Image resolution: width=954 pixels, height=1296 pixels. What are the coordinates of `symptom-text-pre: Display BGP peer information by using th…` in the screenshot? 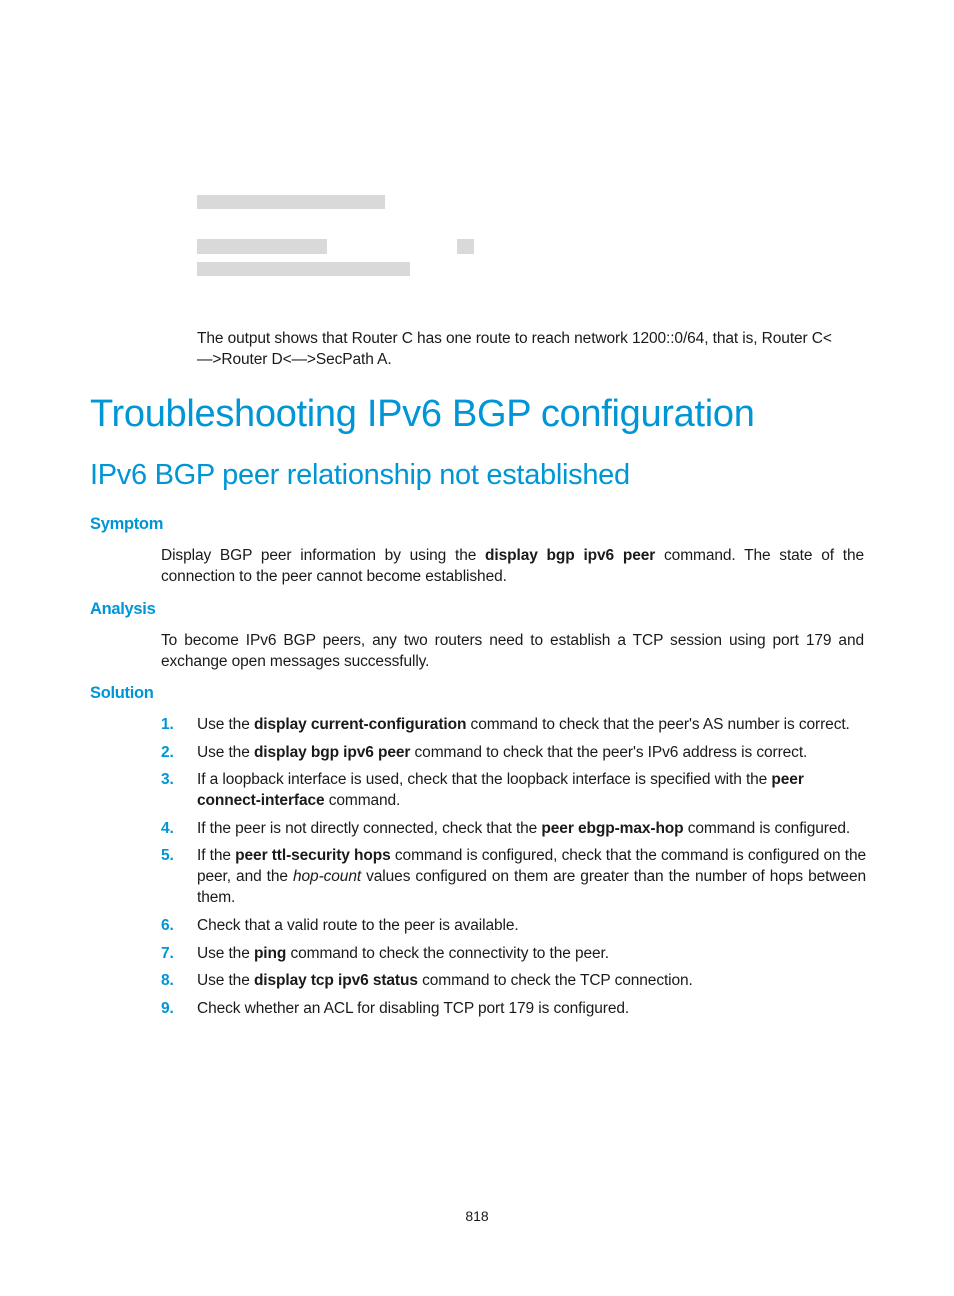 It's located at (323, 555).